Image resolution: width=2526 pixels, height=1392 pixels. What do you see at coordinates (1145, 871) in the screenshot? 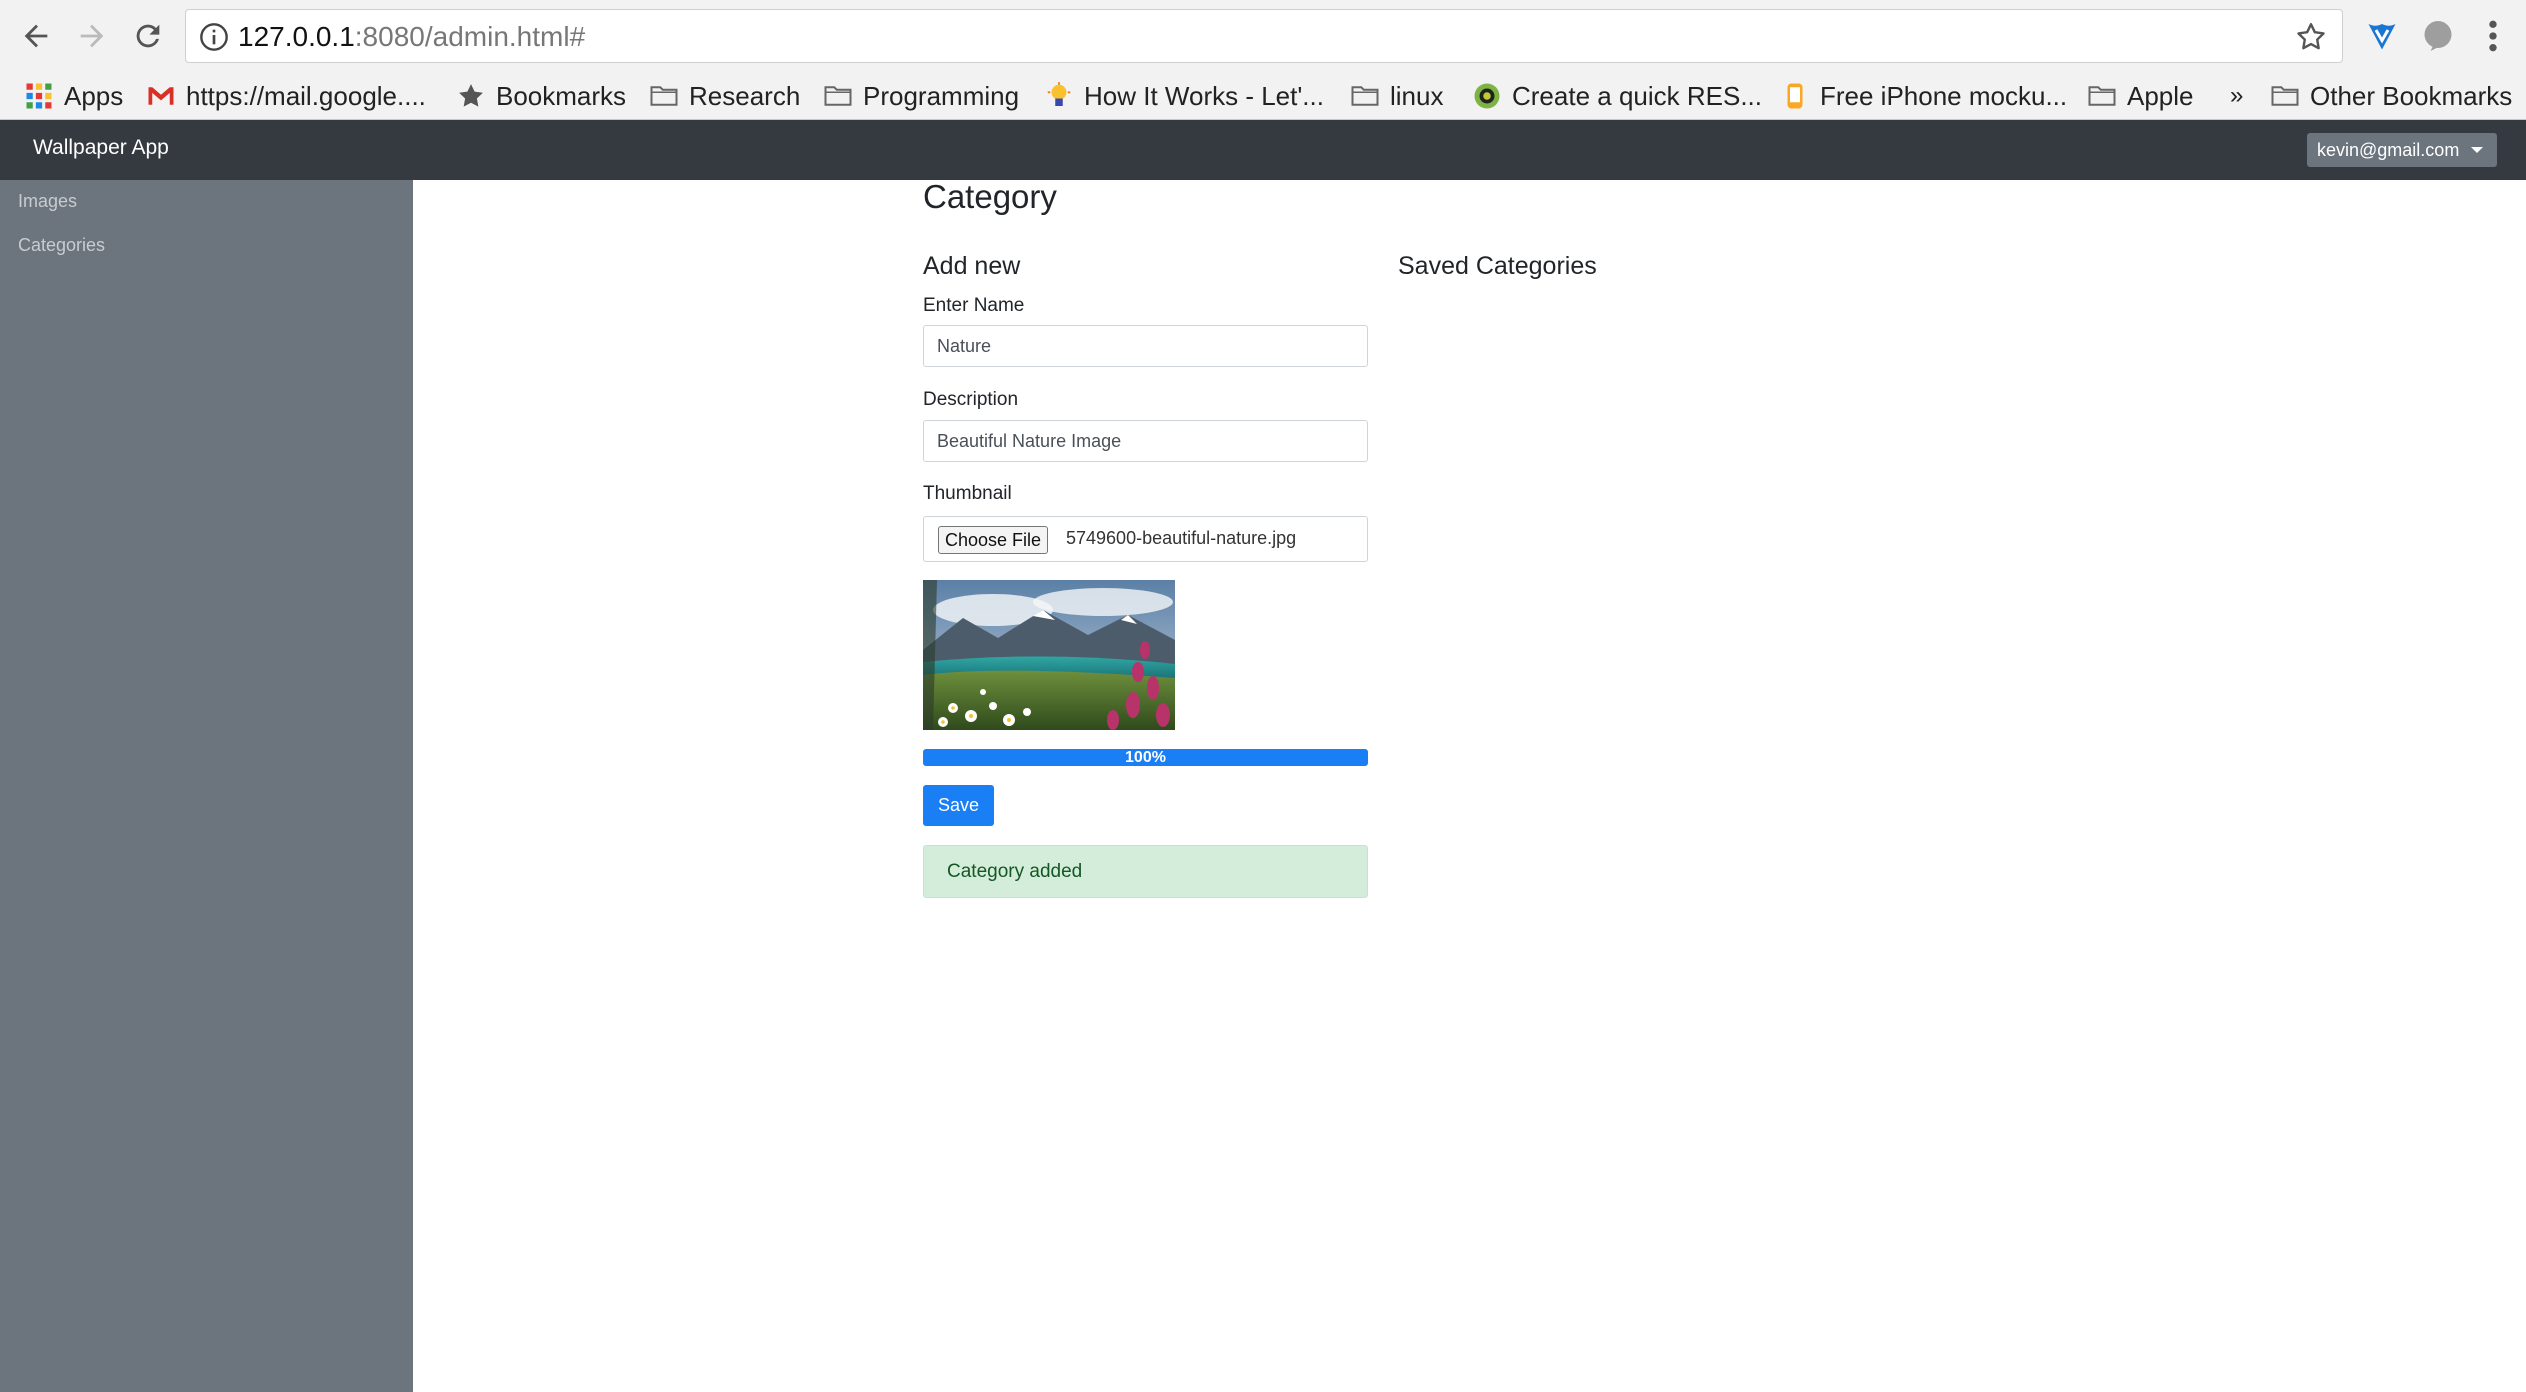
I see `success-alert: Category added` at bounding box center [1145, 871].